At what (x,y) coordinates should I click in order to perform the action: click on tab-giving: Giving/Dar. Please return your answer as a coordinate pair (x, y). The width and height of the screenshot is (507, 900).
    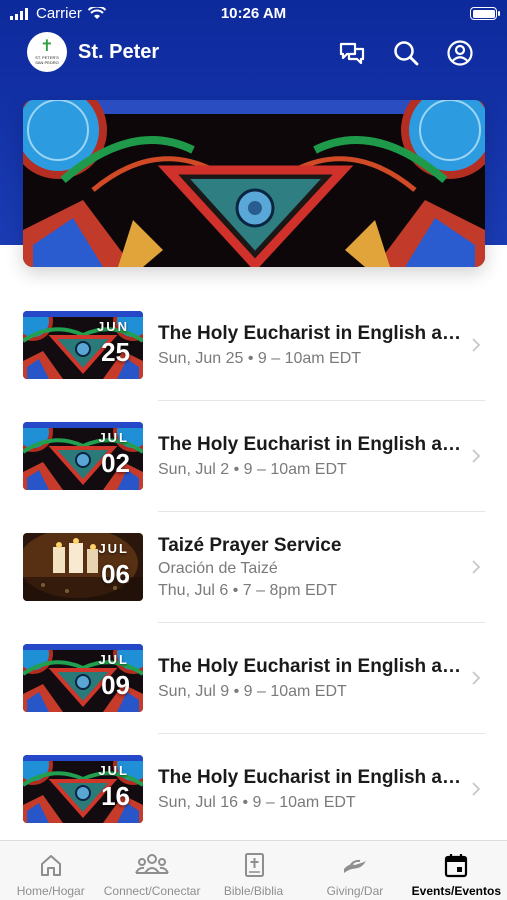
    Looking at the image, I should click on (354, 870).